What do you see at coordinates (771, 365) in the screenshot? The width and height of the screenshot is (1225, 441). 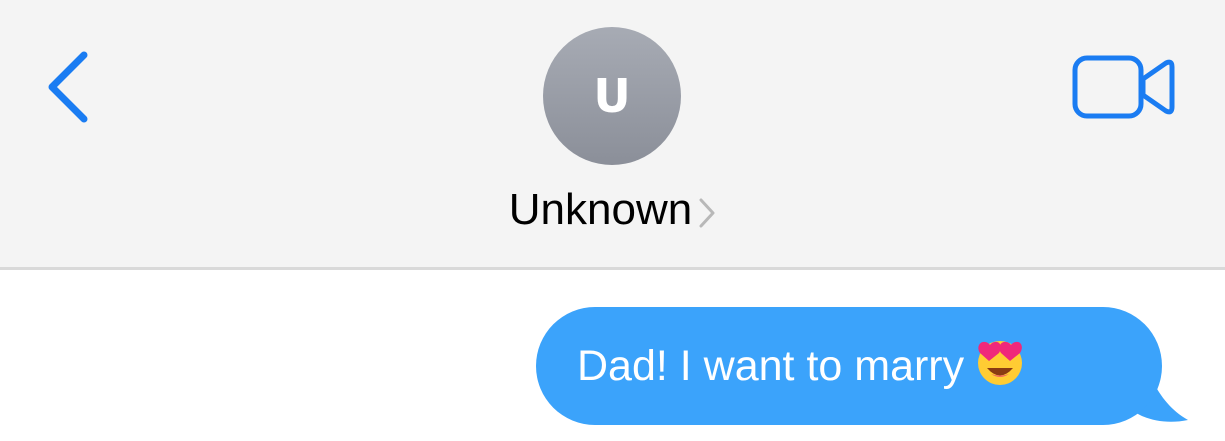 I see `message-text: Dad! I want to marry` at bounding box center [771, 365].